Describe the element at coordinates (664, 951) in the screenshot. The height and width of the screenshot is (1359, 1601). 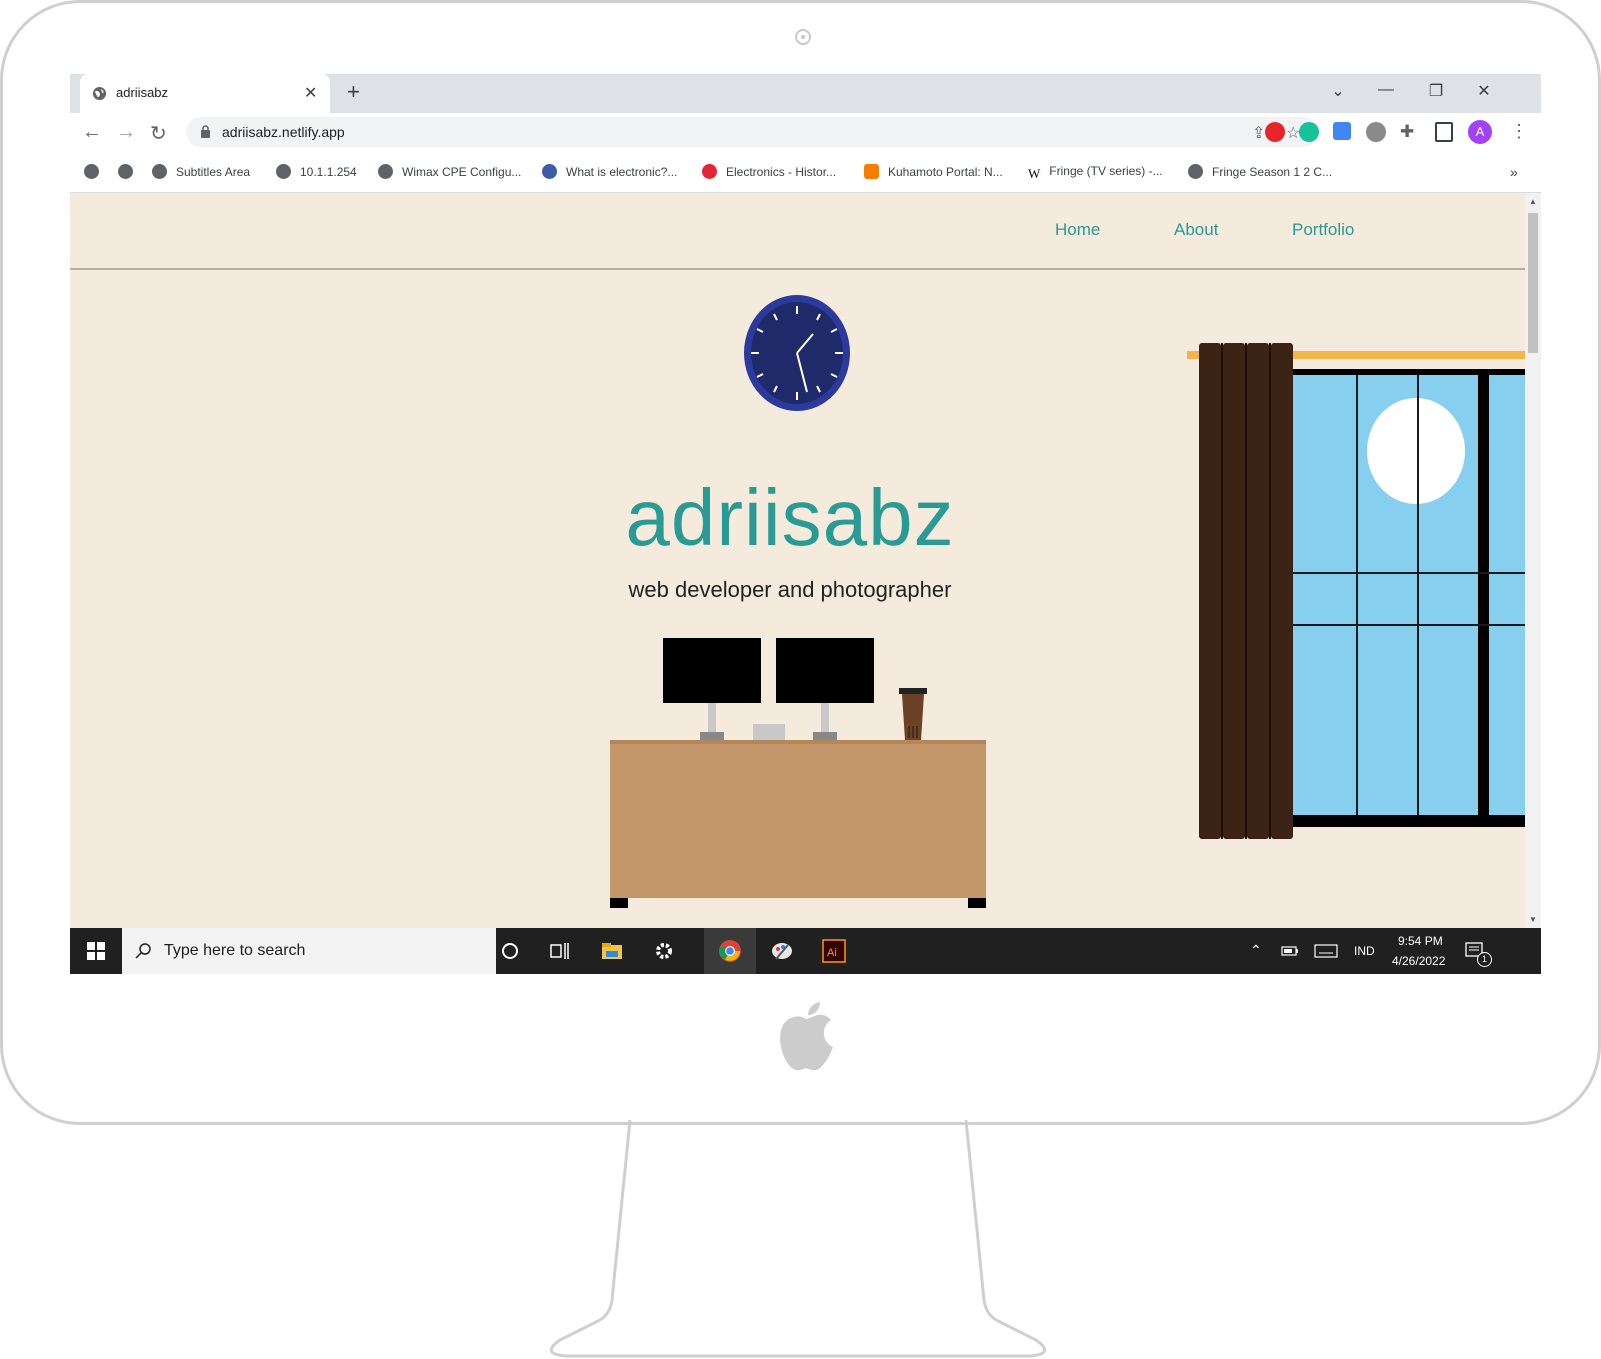
I see `settings-gear-icon` at that location.